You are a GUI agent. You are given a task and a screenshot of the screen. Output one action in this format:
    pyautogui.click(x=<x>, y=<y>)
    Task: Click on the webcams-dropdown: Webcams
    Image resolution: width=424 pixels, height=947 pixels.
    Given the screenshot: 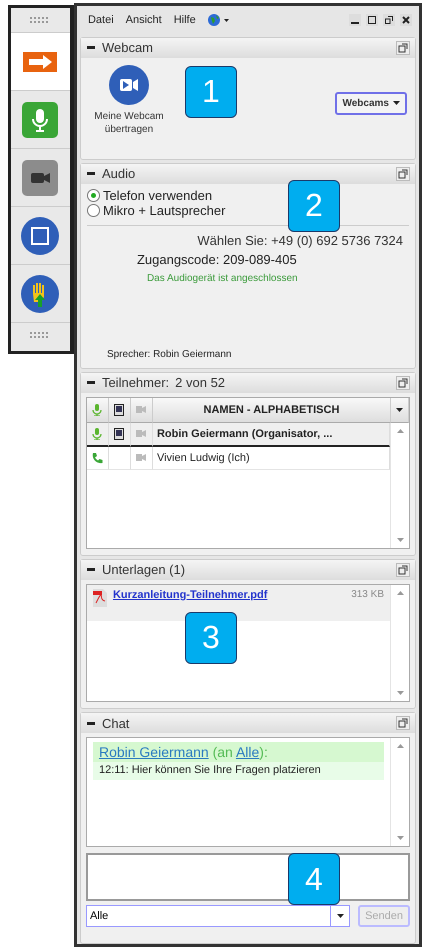 What is the action you would take?
    pyautogui.click(x=371, y=103)
    